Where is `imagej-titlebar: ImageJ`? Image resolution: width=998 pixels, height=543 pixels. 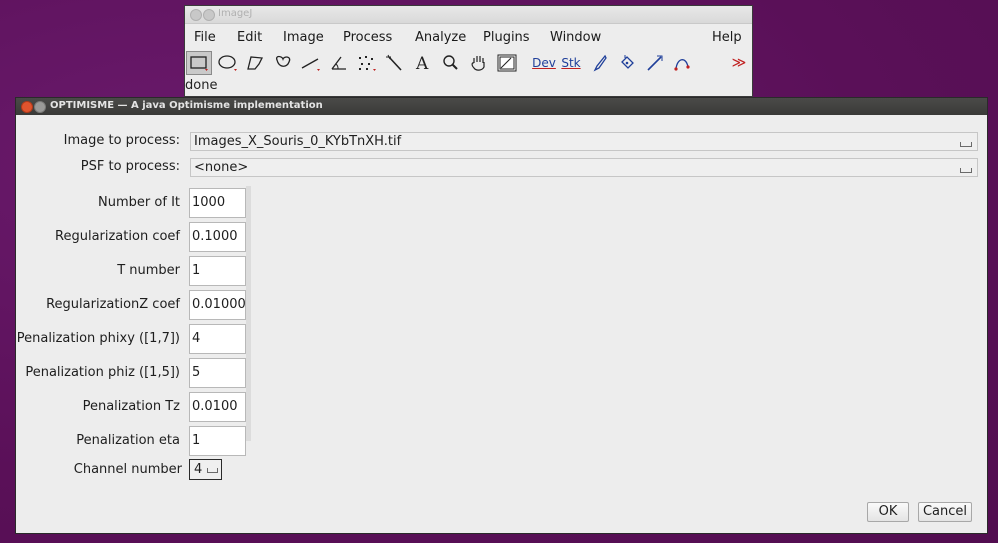
imagej-titlebar: ImageJ is located at coordinates (468, 15).